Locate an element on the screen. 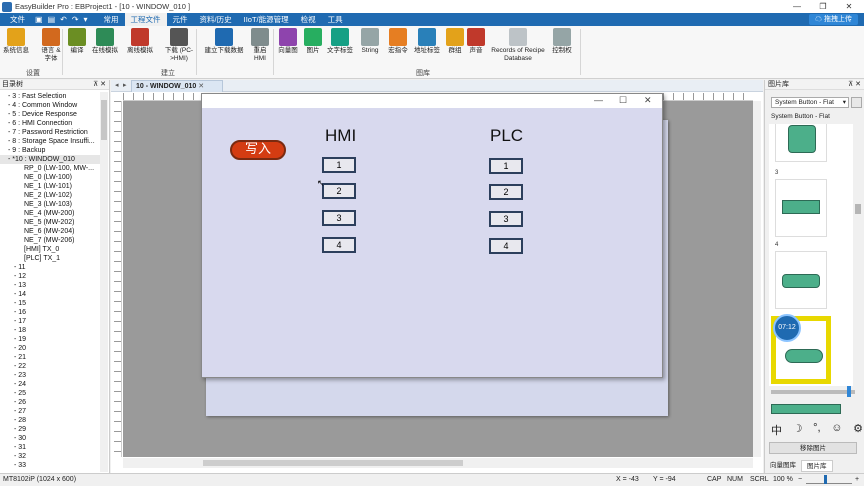 Image resolution: width=864 pixels, height=486 pixels. size-slider is located at coordinates (813, 391).